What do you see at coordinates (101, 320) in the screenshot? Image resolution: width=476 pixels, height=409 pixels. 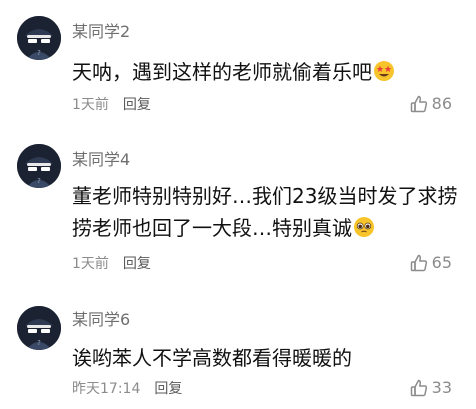 I see `username: 某同学6` at bounding box center [101, 320].